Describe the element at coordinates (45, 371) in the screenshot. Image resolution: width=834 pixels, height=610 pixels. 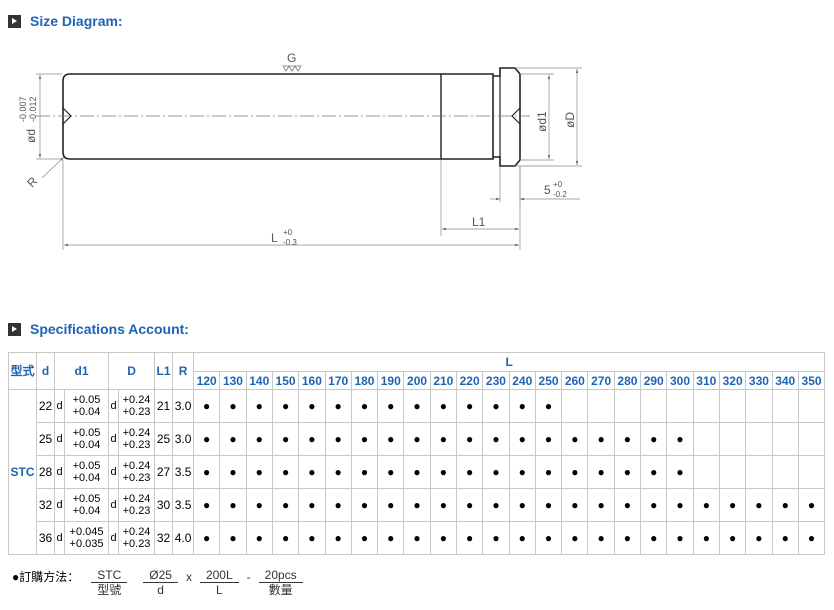
I see `col-header-d: d` at that location.